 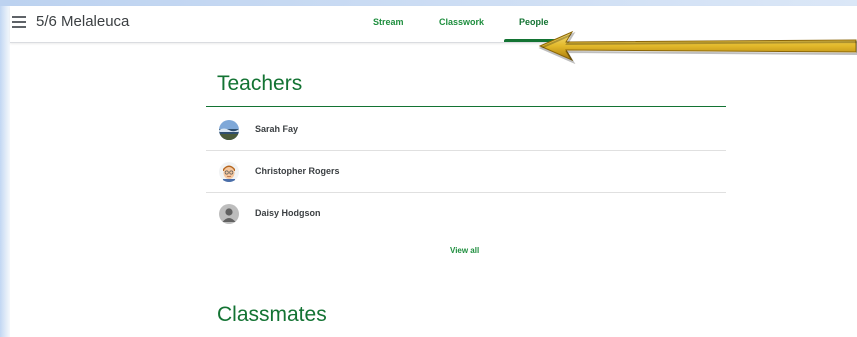 What do you see at coordinates (272, 314) in the screenshot?
I see `classmates-heading: Classmates` at bounding box center [272, 314].